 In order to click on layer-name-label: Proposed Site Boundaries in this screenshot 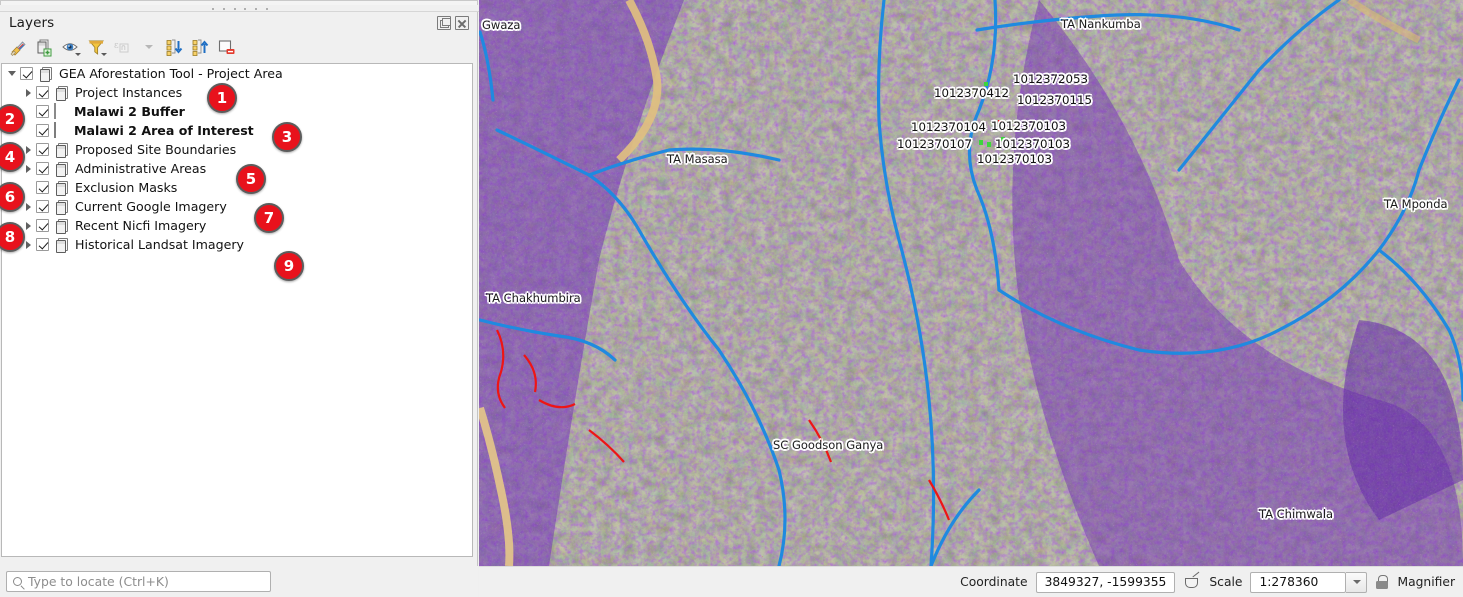, I will do `click(156, 149)`.